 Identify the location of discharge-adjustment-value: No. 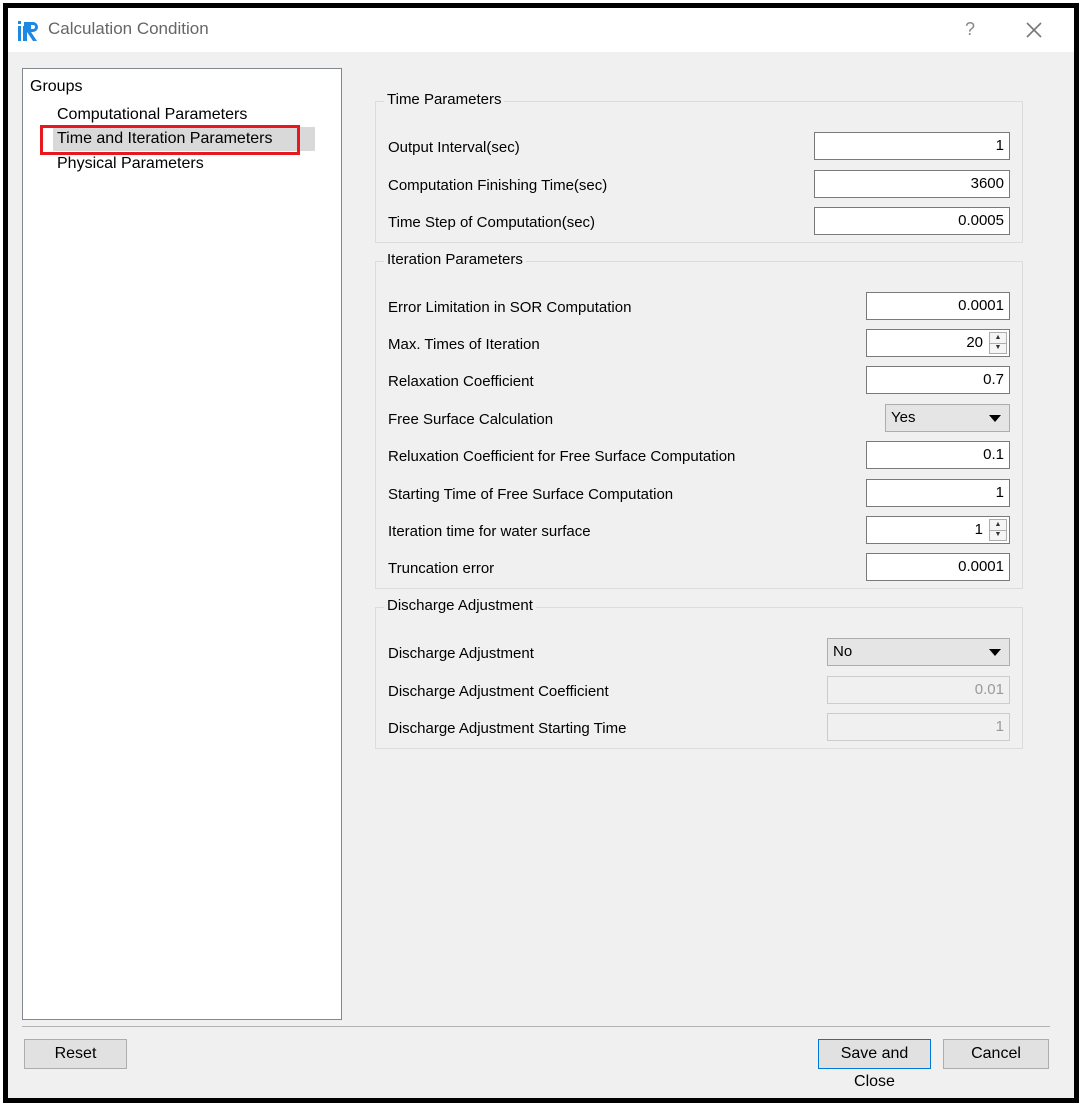
(843, 651).